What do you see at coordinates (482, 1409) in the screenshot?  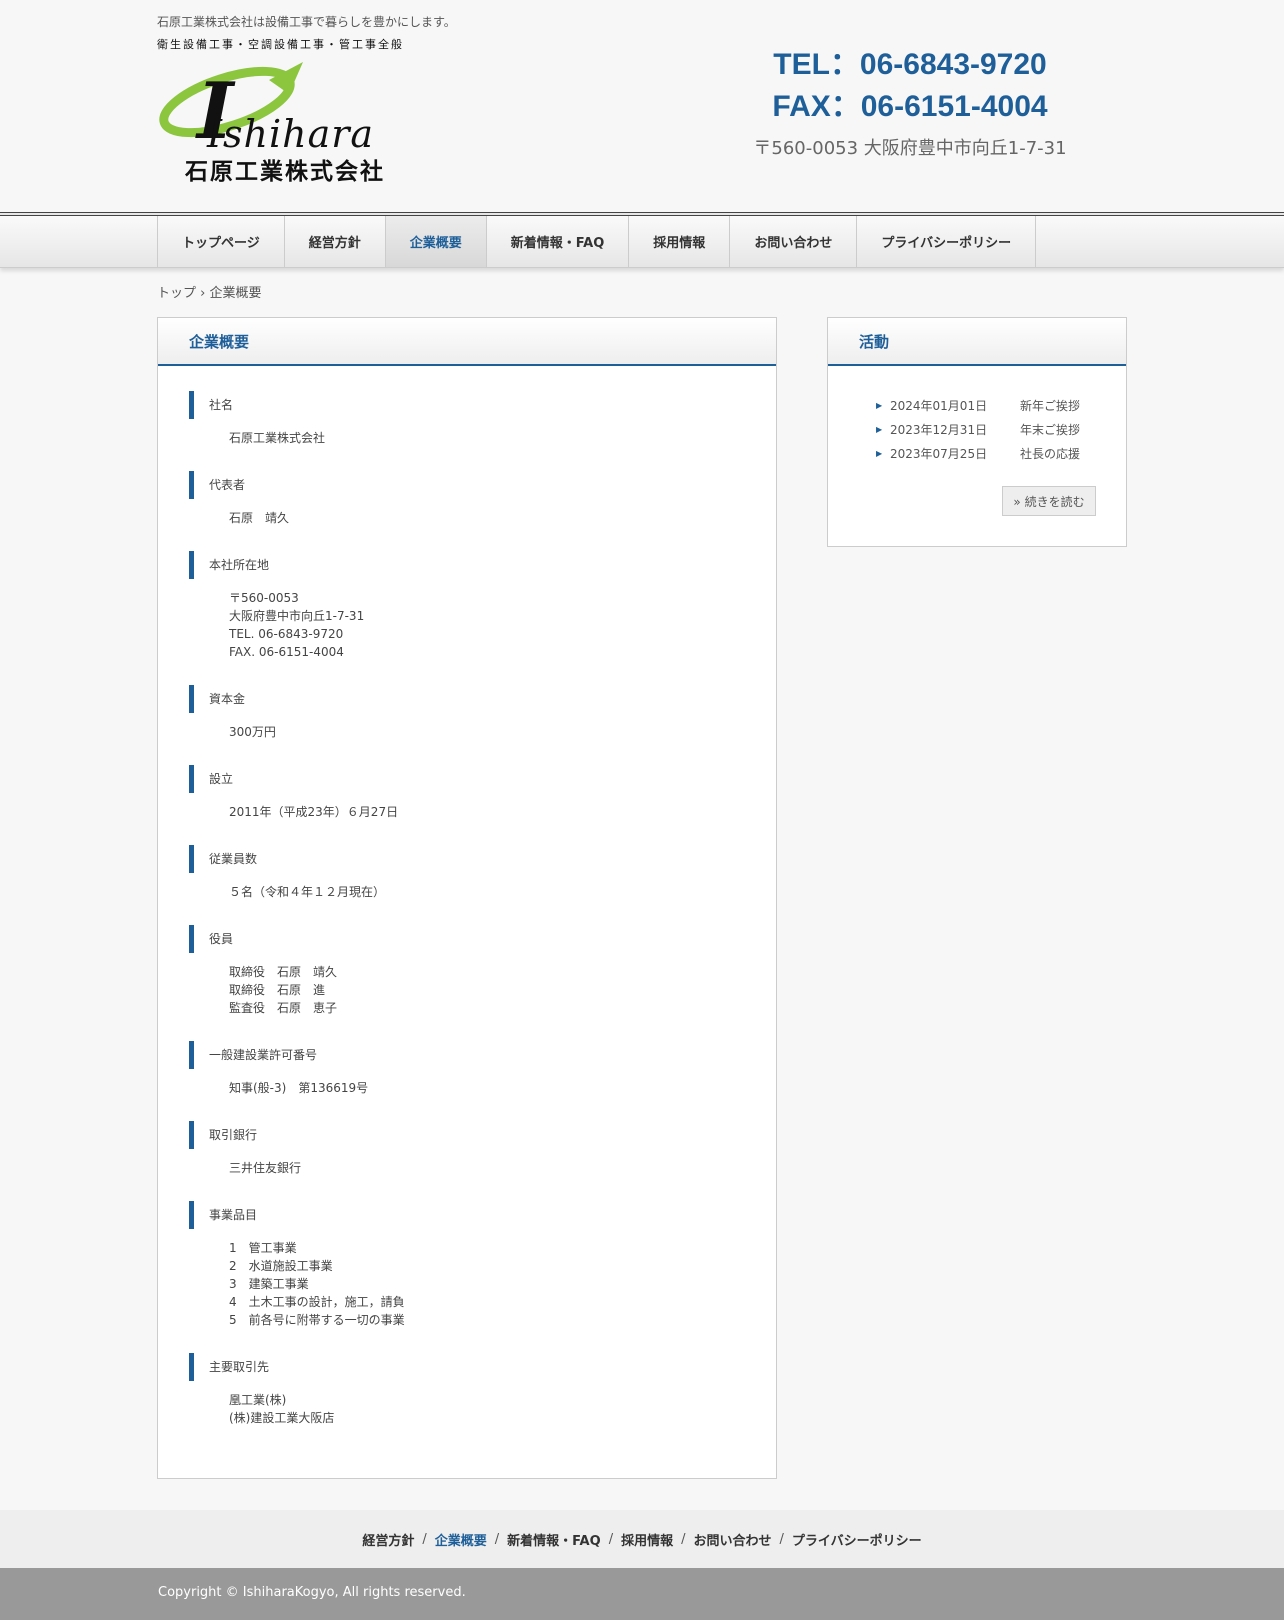 I see `info-section-body: 凰工業(株) (株)建設工業大阪店` at bounding box center [482, 1409].